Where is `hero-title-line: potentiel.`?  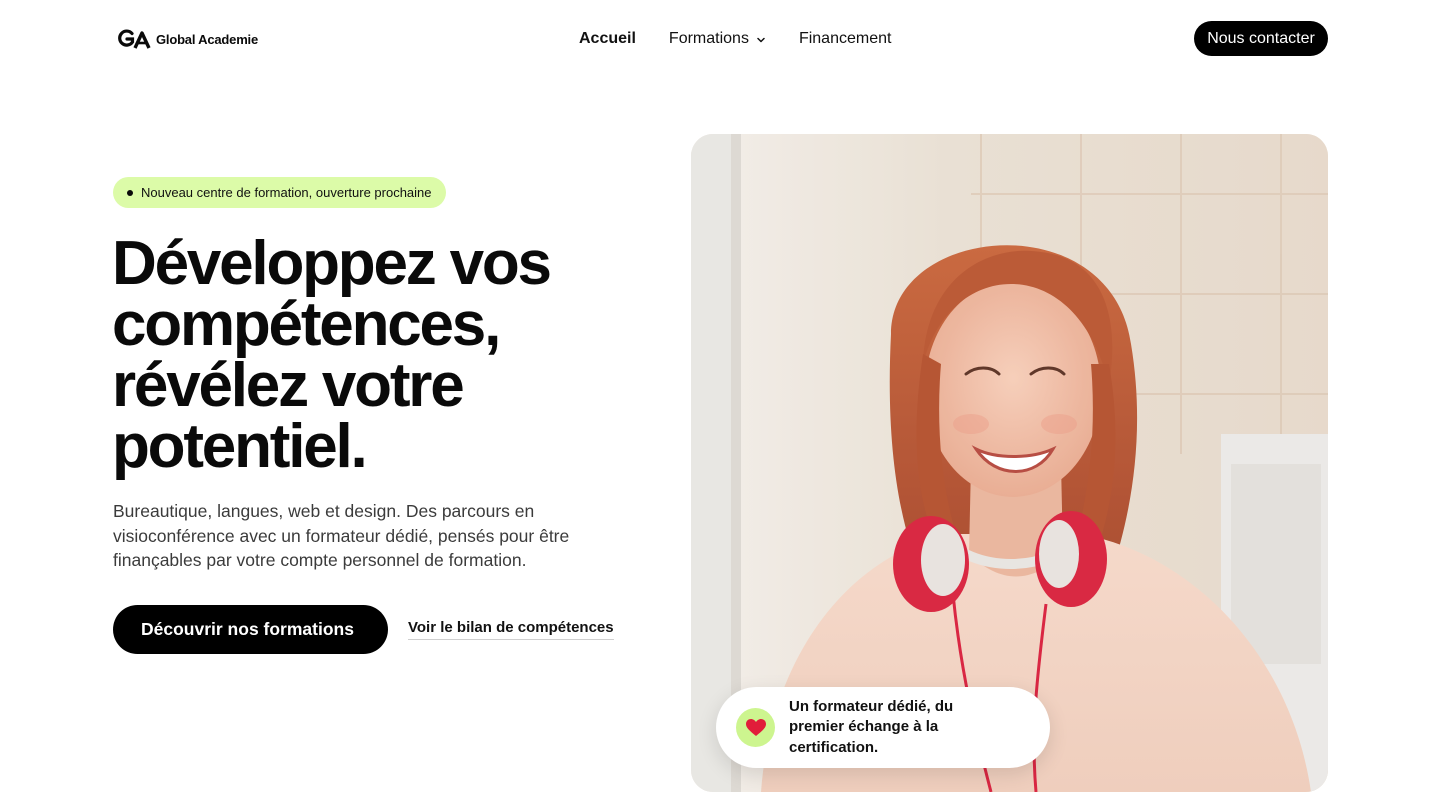 hero-title-line: potentiel. is located at coordinates (240, 446).